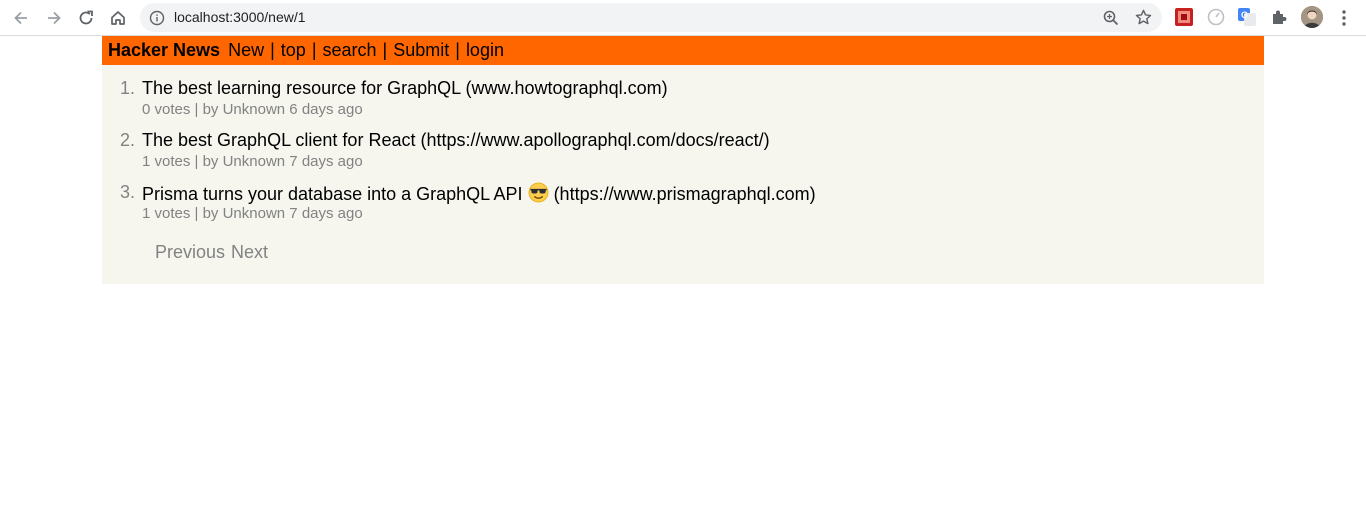 The width and height of the screenshot is (1366, 529). I want to click on nav-top: top, so click(293, 50).